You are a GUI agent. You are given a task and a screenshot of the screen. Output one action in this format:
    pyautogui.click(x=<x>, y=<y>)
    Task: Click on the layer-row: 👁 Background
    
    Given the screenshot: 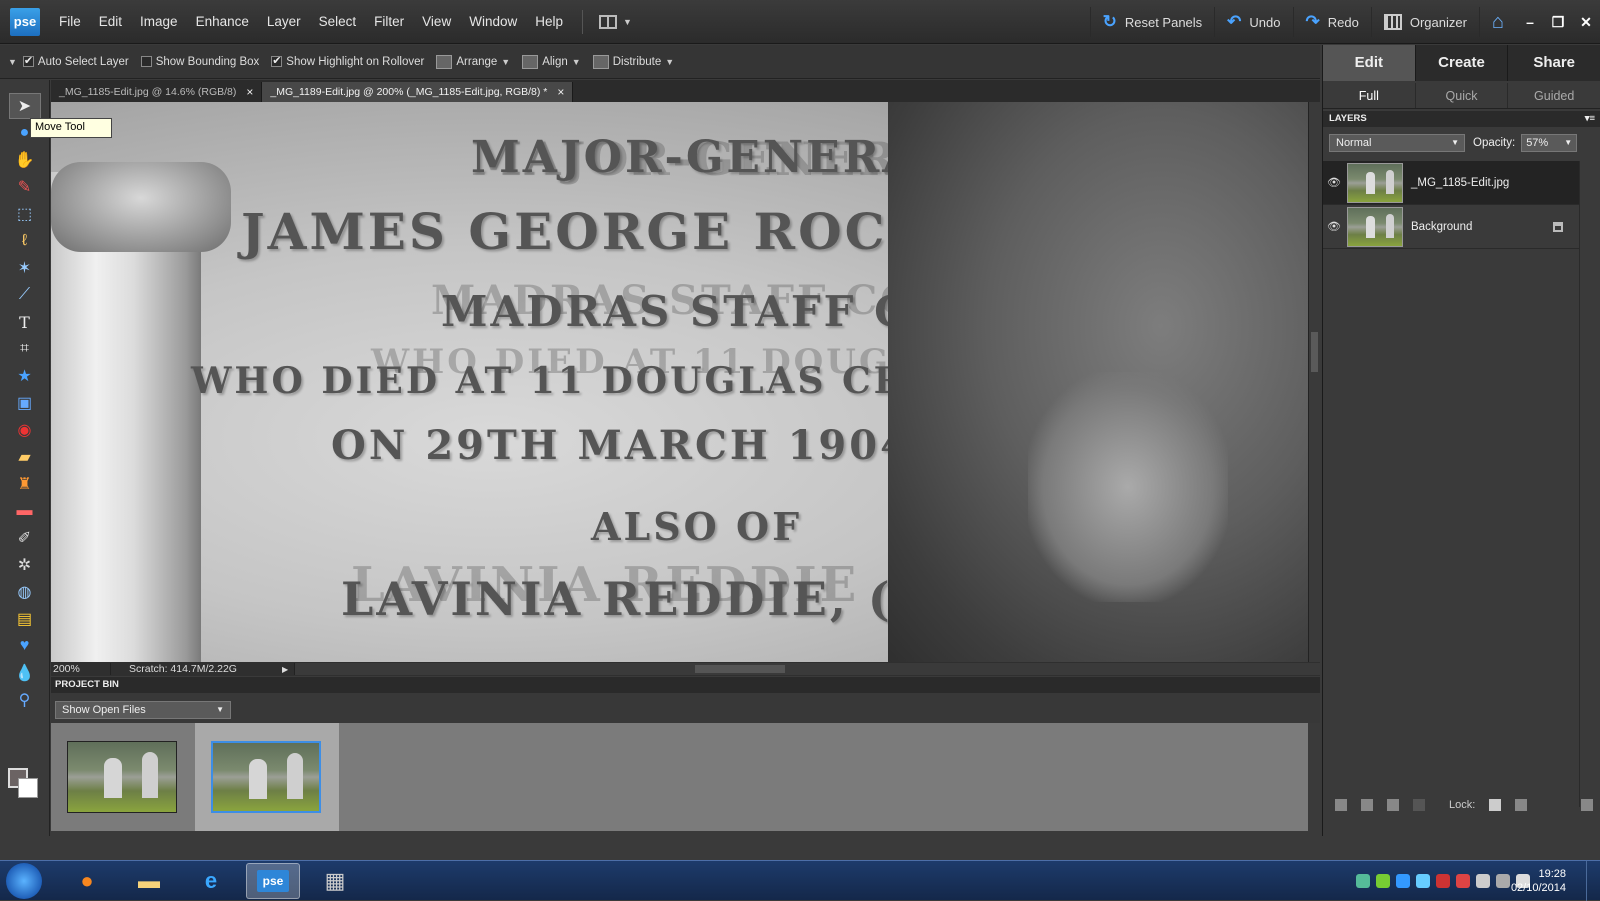 What is the action you would take?
    pyautogui.click(x=1451, y=227)
    